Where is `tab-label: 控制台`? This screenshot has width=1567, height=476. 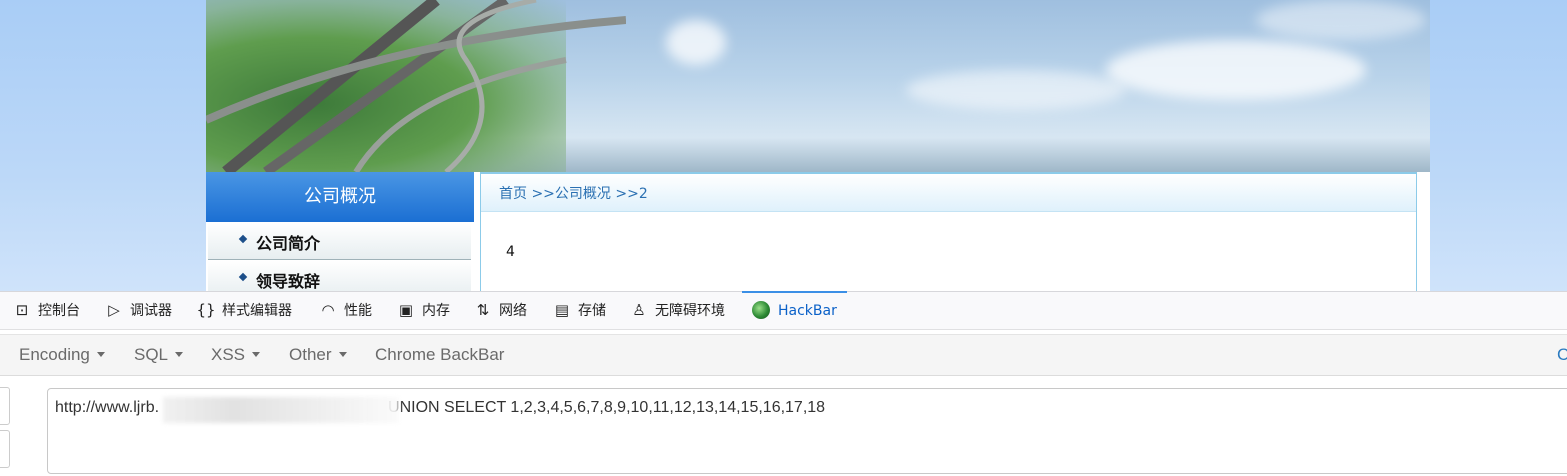 tab-label: 控制台 is located at coordinates (59, 311).